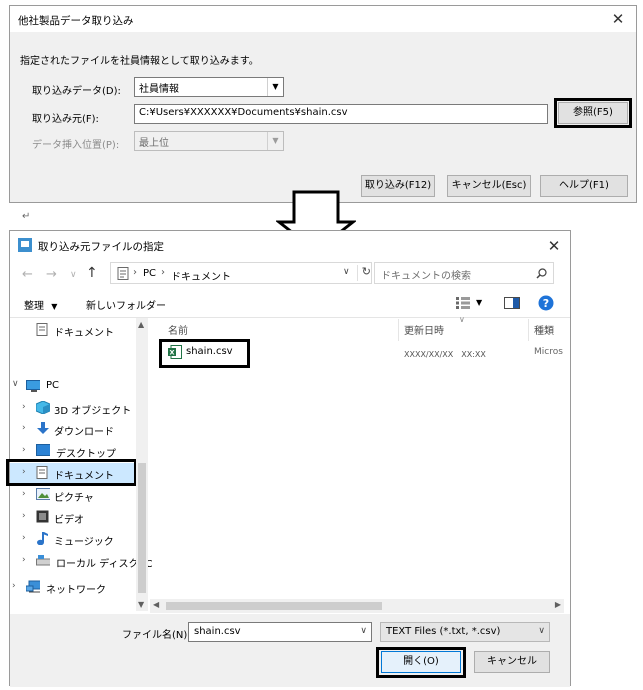 This screenshot has height=690, width=643. I want to click on nav-scrollbar: ▲ ▼, so click(142, 464).